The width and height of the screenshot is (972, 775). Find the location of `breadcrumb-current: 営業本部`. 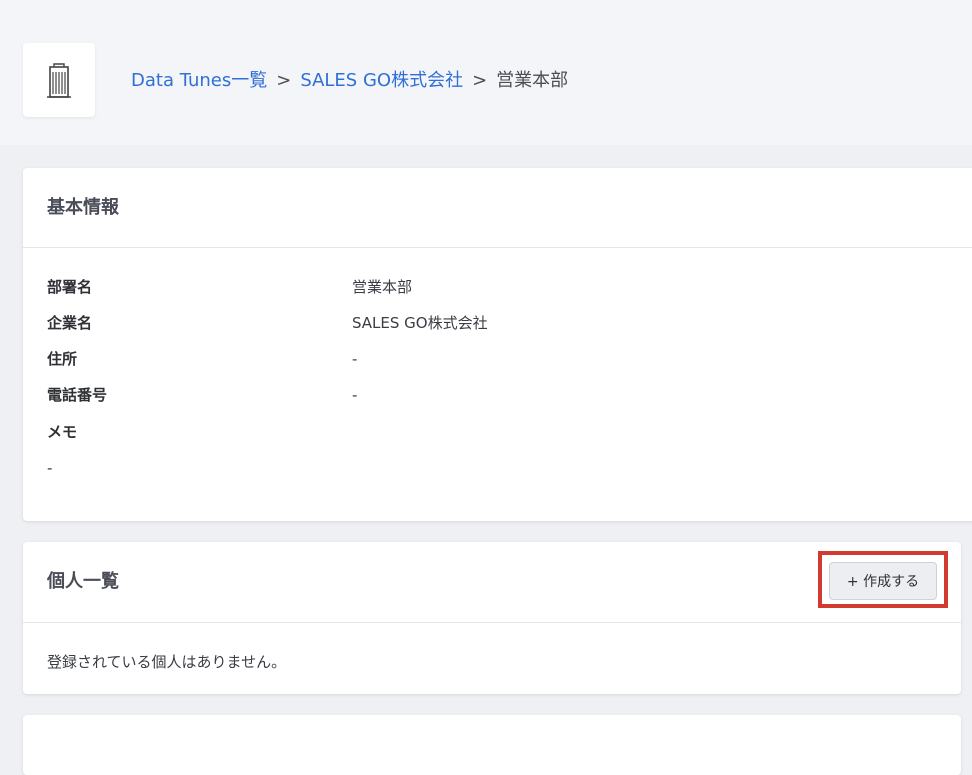

breadcrumb-current: 営業本部 is located at coordinates (532, 80).